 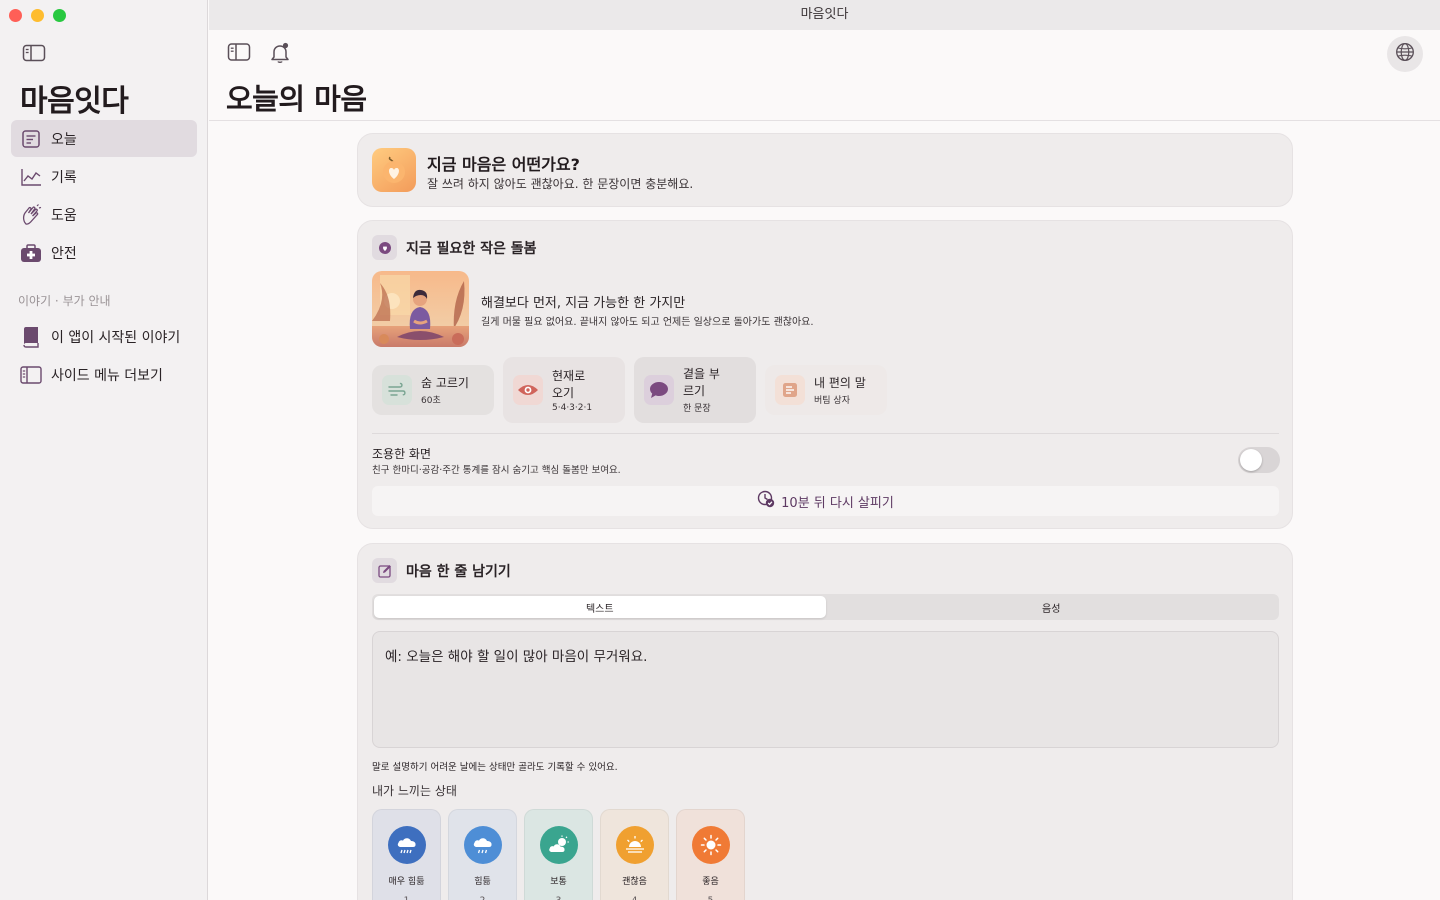 I want to click on mood-option-fine: 괜찮음 4, so click(x=634, y=854).